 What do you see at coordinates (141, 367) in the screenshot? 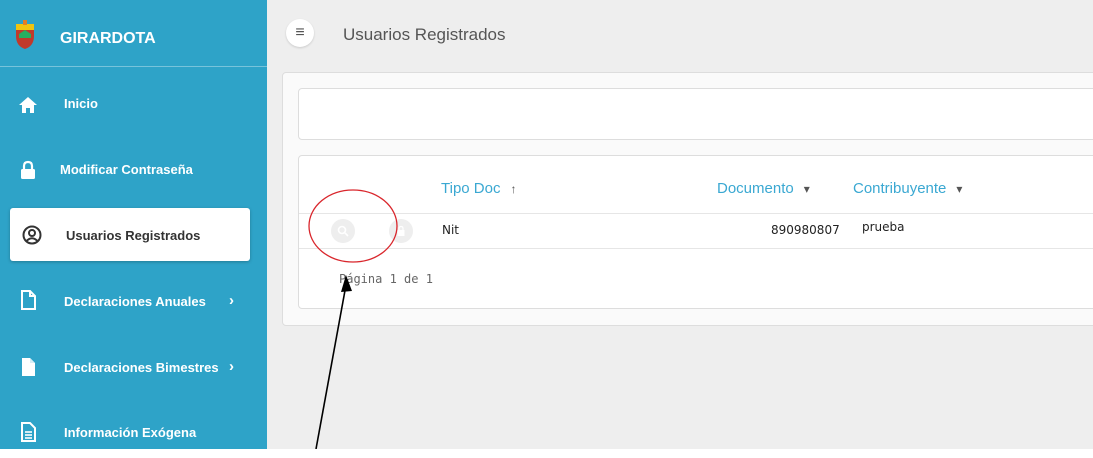
I see `sidebar-item-label: Declaraciones Bimestres` at bounding box center [141, 367].